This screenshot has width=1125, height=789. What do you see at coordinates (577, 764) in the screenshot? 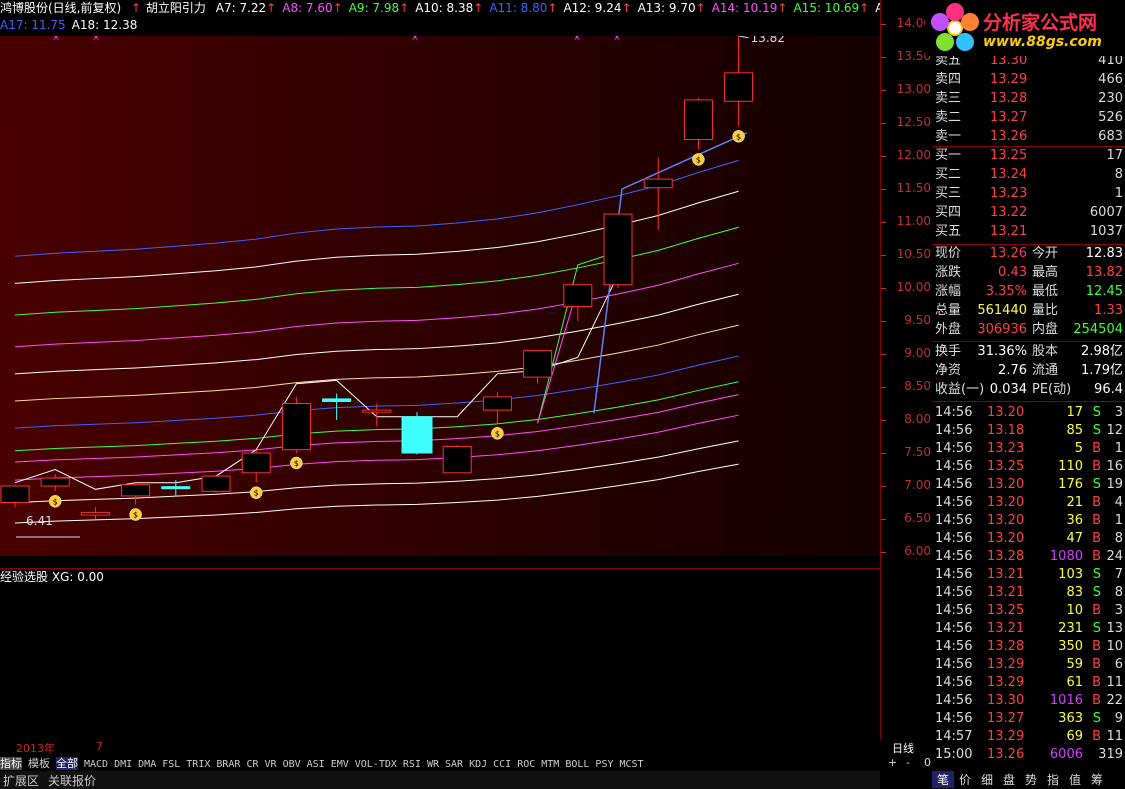
I see `indicator-tab-boll: BOLL` at bounding box center [577, 764].